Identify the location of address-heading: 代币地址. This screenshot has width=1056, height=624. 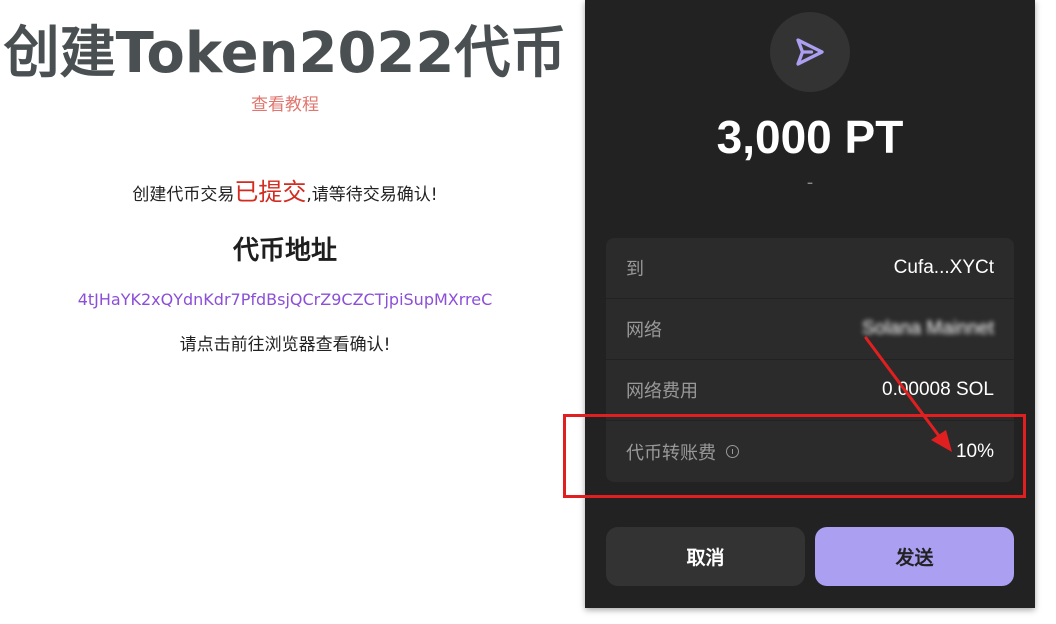
(284, 251).